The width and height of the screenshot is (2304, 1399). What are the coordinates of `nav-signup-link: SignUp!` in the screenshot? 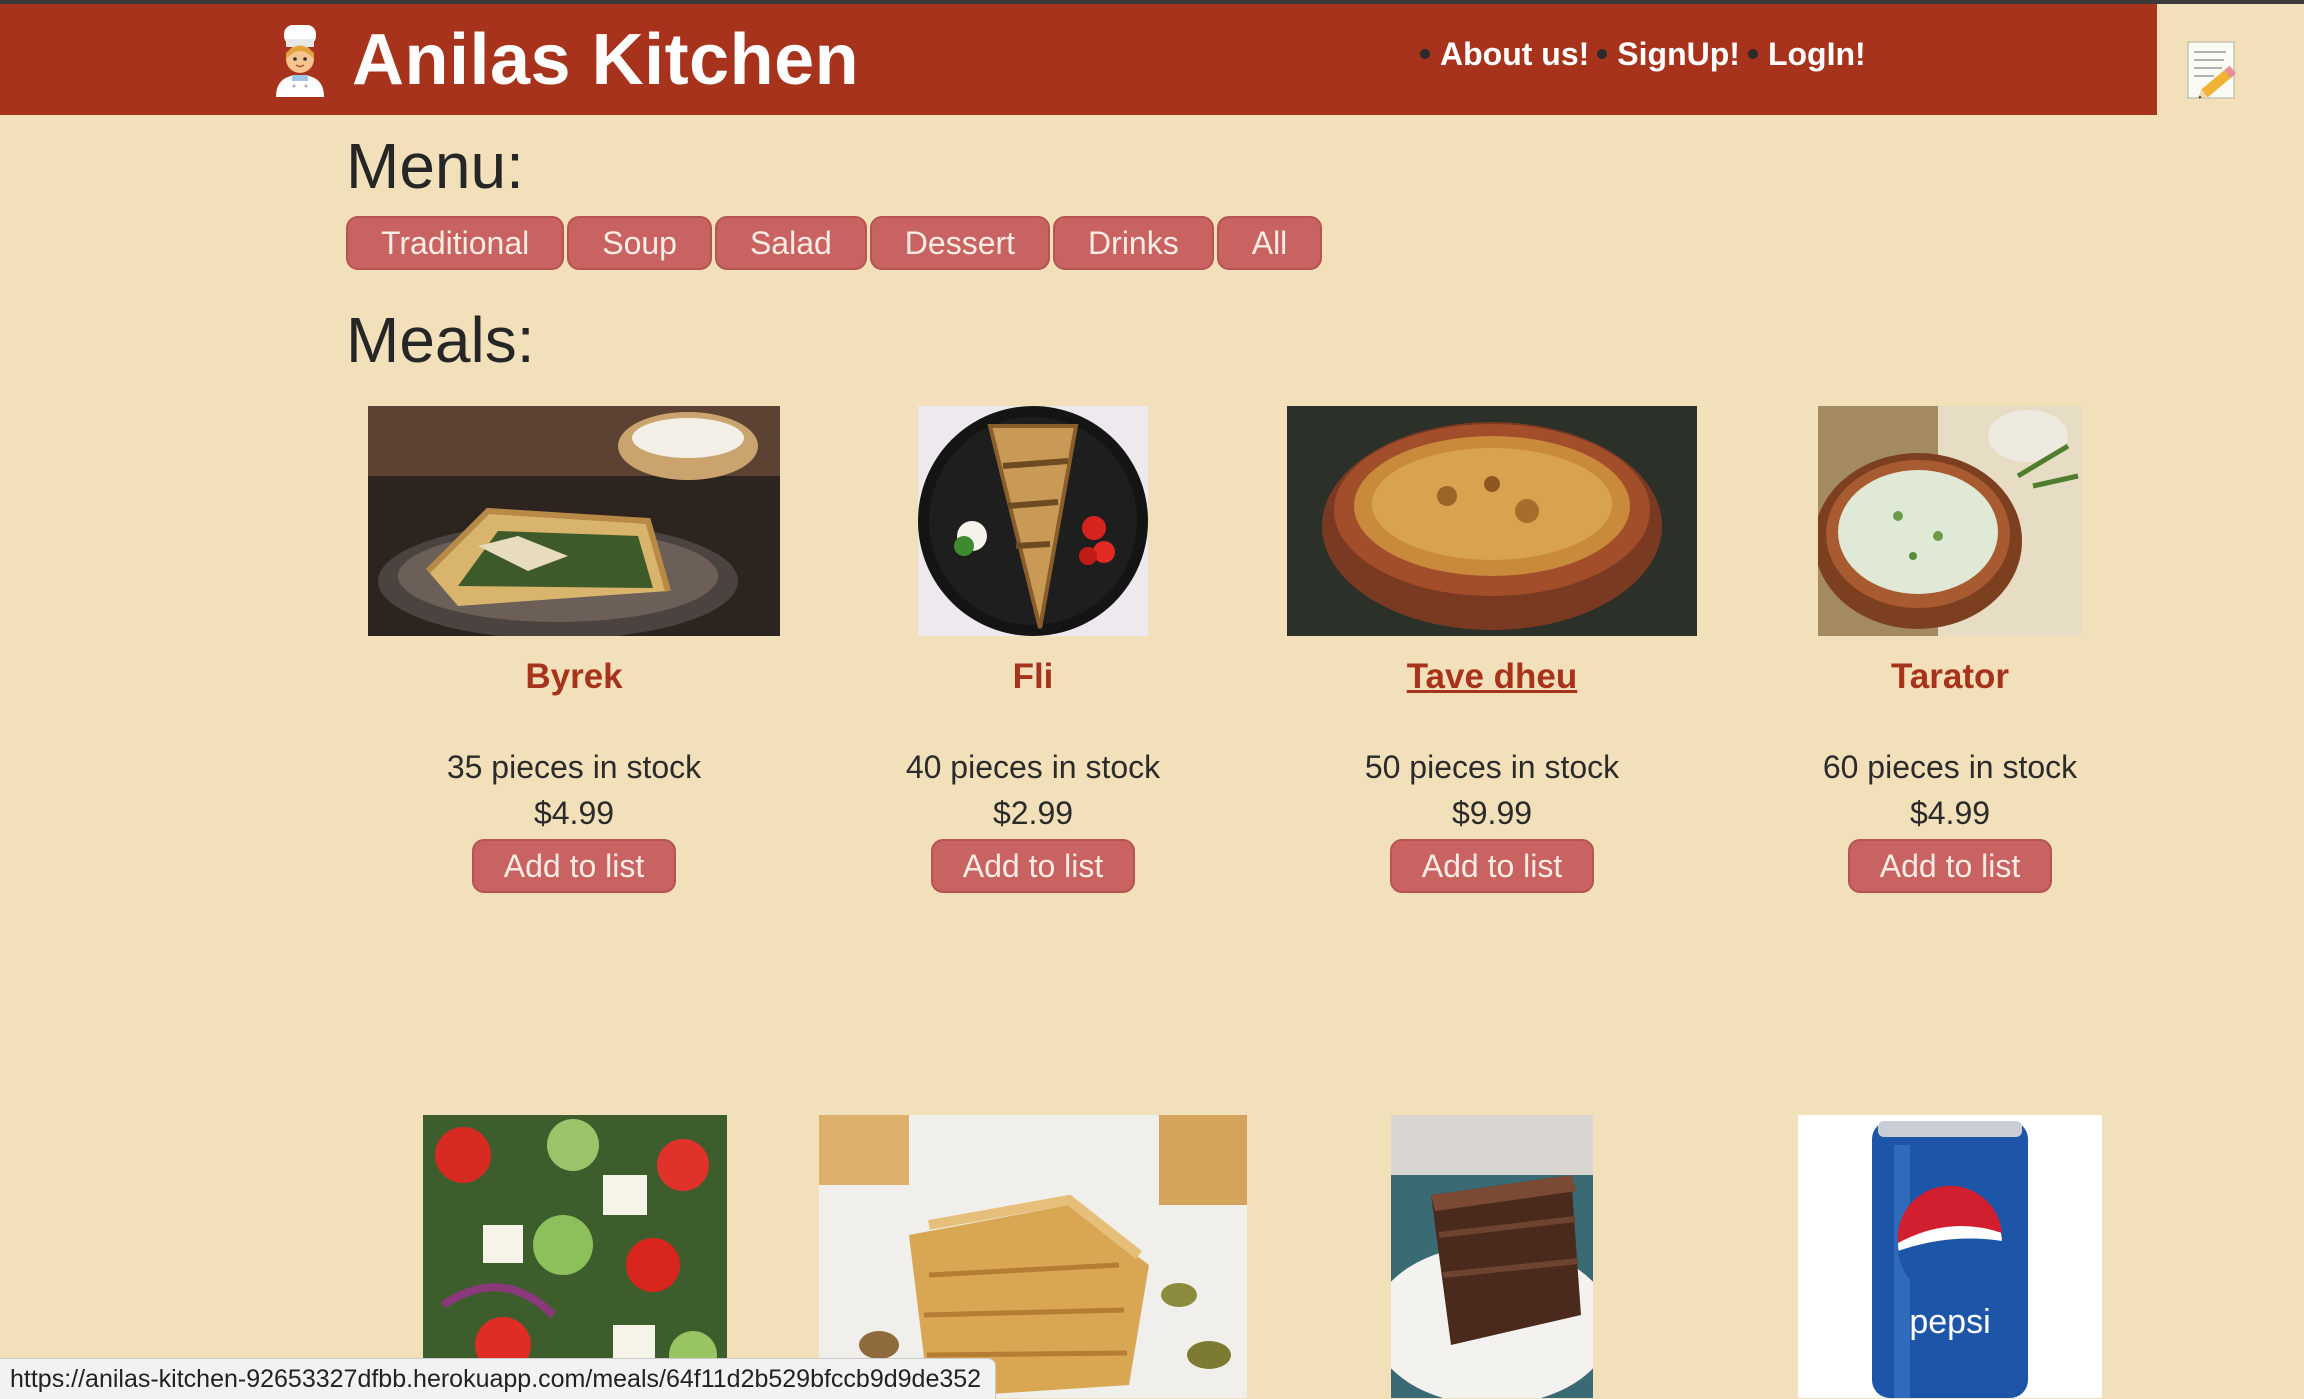 It's located at (1678, 54).